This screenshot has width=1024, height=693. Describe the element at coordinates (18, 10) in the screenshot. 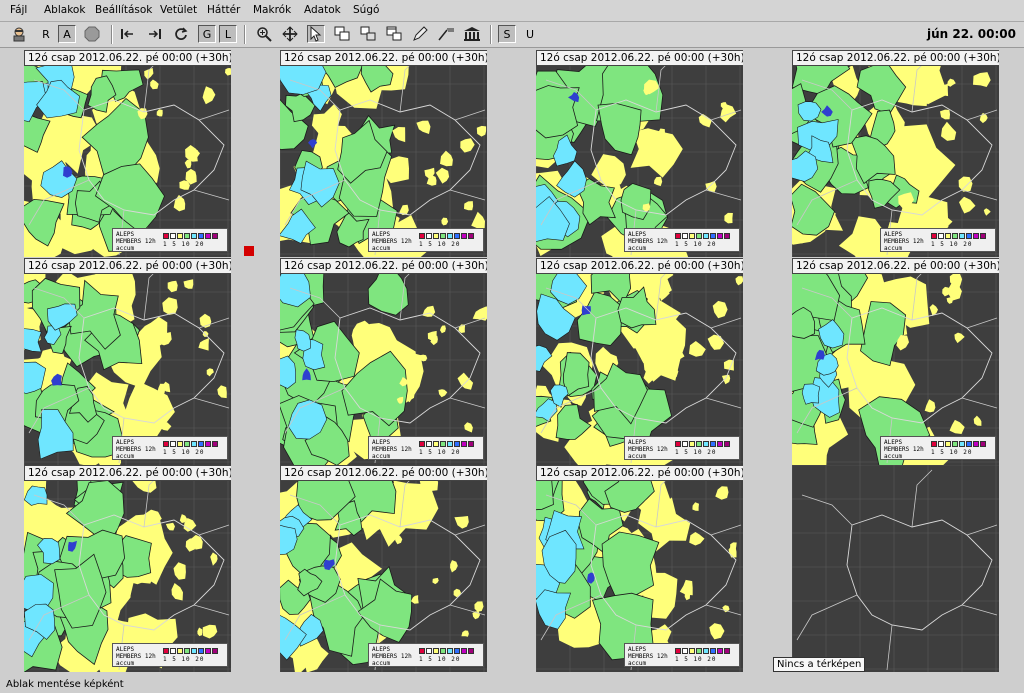

I see `menu-file: Fájl` at that location.